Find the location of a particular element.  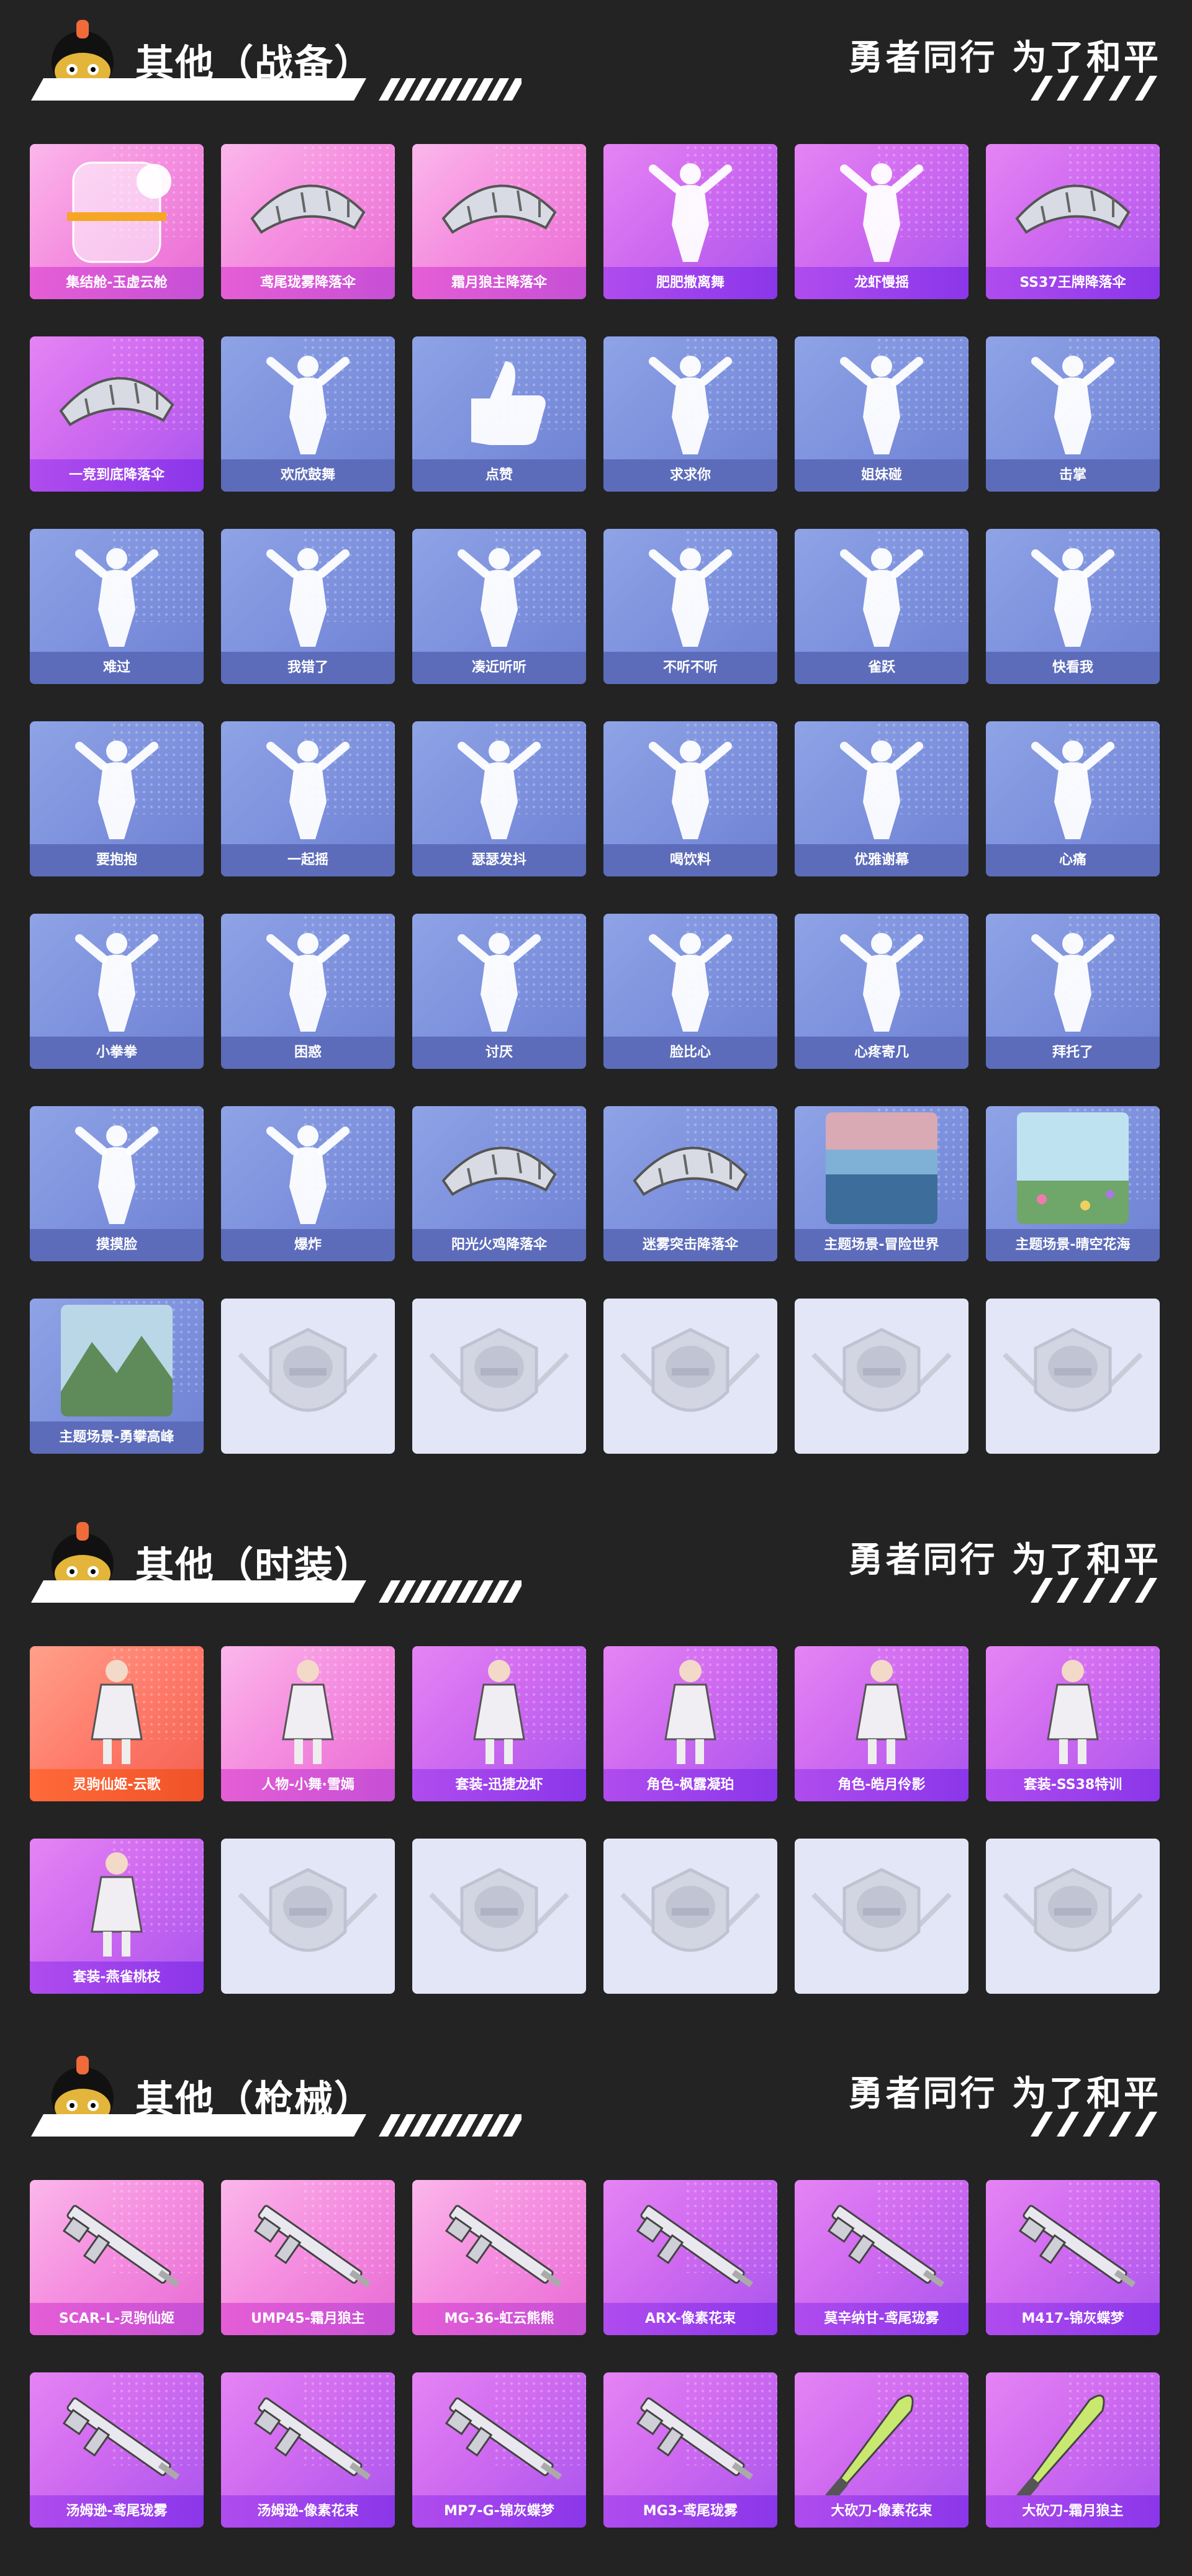

item-card: 我错了 is located at coordinates (308, 606).